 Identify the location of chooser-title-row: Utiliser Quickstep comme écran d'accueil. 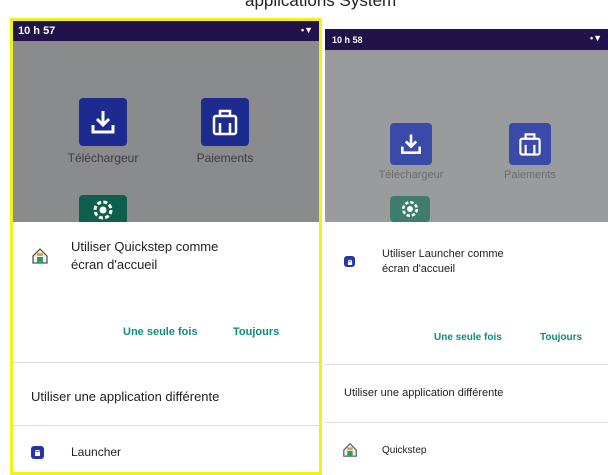
(175, 255).